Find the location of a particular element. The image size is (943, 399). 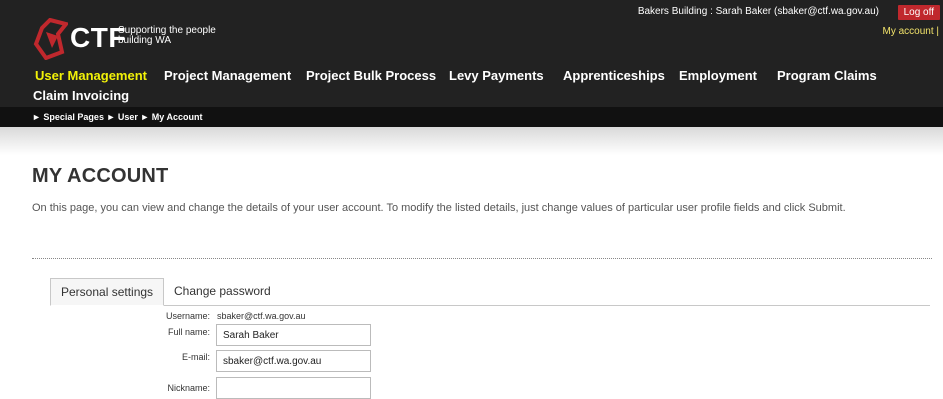

section-divider is located at coordinates (482, 258).